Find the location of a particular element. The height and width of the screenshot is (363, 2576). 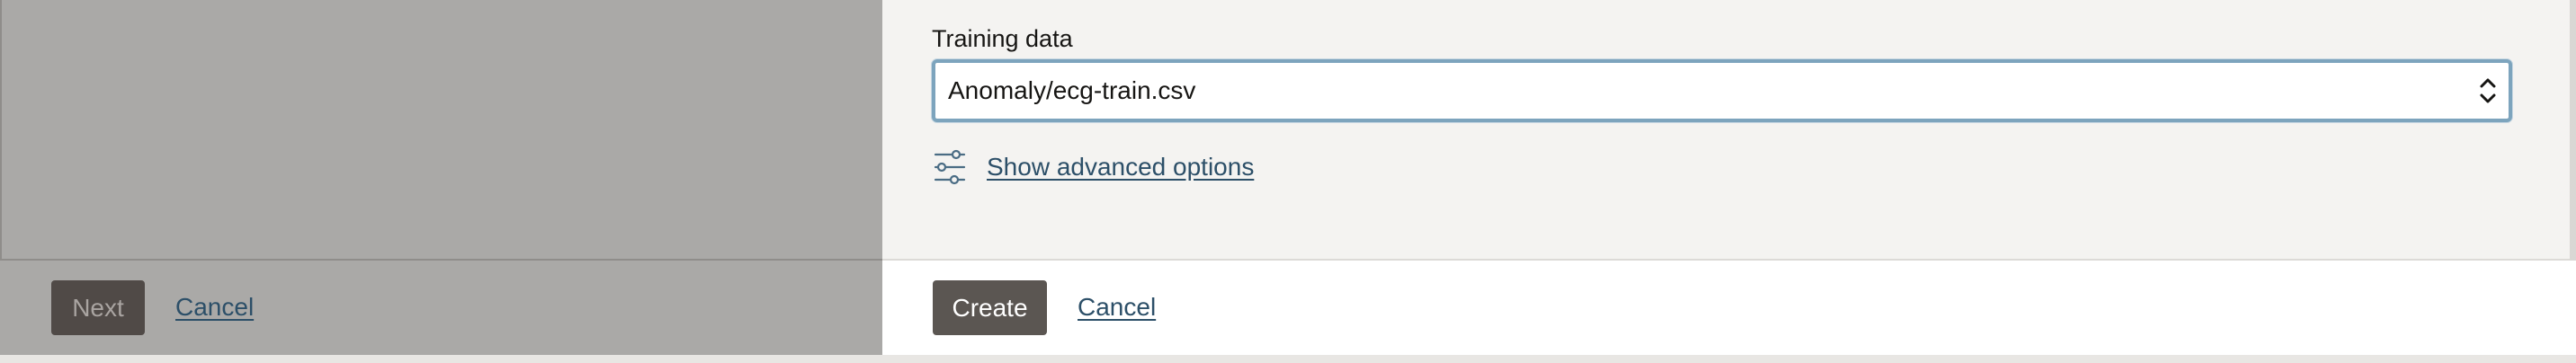

sliders-icon is located at coordinates (950, 167).